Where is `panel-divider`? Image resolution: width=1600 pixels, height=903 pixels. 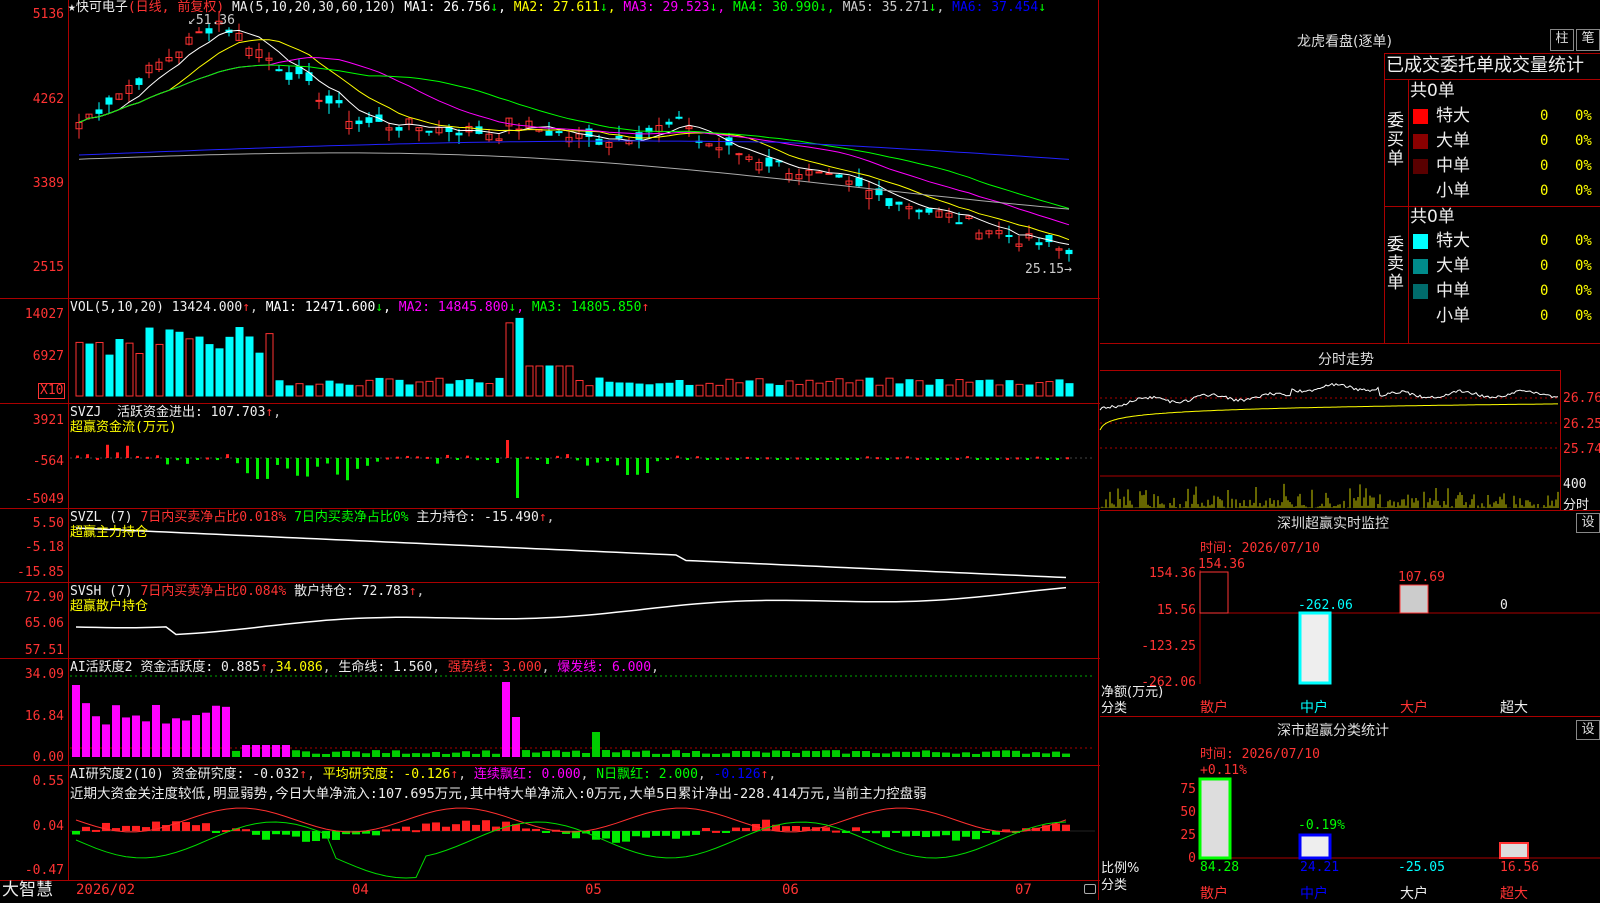
panel-divider is located at coordinates (550, 403).